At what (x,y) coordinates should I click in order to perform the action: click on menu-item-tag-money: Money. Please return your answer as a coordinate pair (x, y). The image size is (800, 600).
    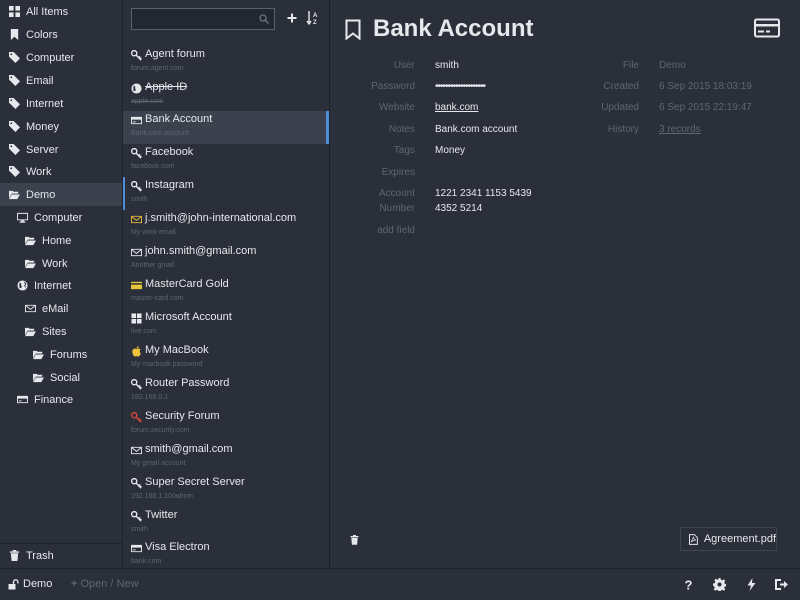
    Looking at the image, I should click on (61, 126).